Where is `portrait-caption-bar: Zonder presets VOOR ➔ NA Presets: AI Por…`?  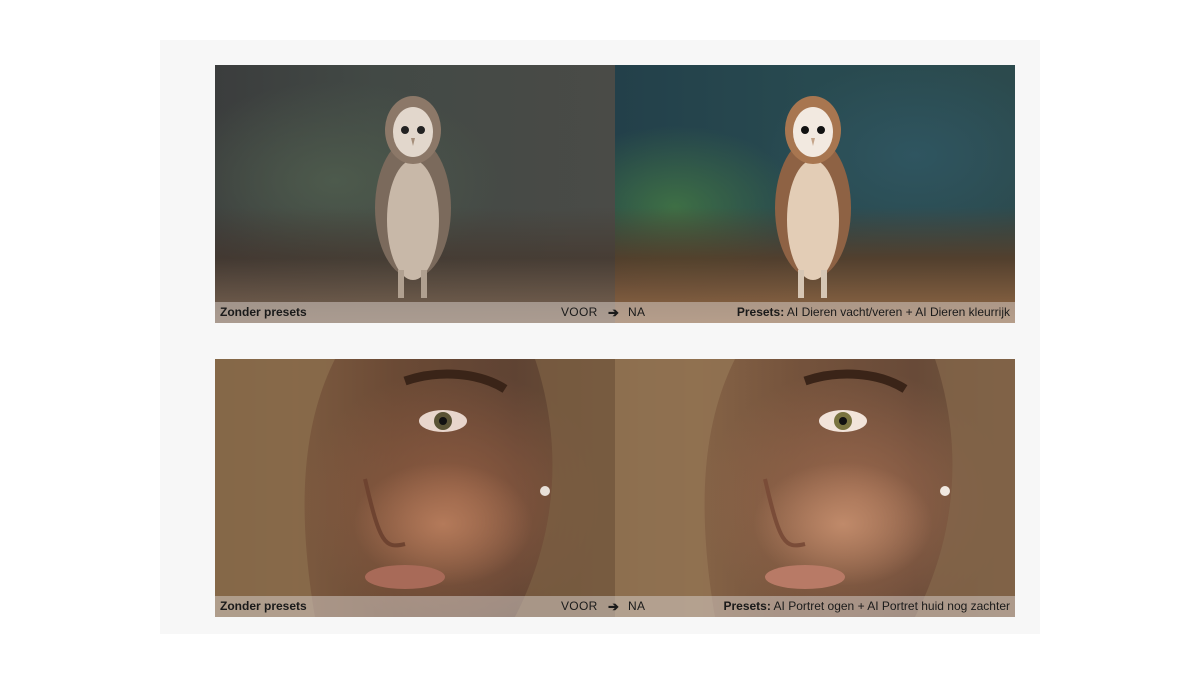 portrait-caption-bar: Zonder presets VOOR ➔ NA Presets: AI Por… is located at coordinates (615, 606).